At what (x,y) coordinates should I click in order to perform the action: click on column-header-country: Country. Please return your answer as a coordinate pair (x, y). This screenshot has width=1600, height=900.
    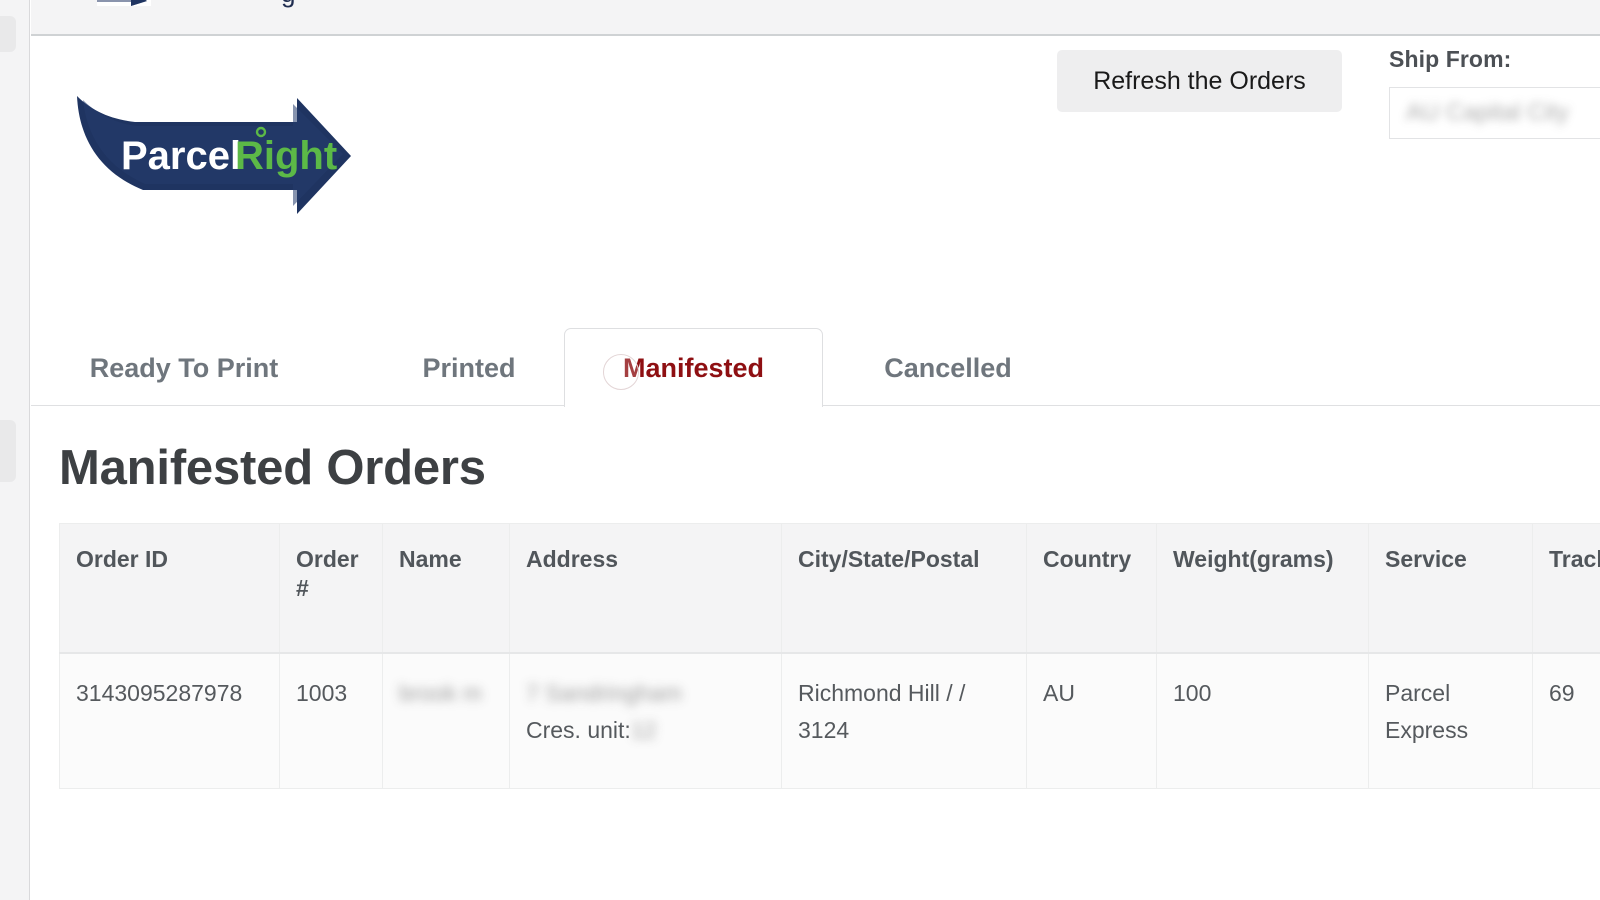
    Looking at the image, I should click on (1091, 588).